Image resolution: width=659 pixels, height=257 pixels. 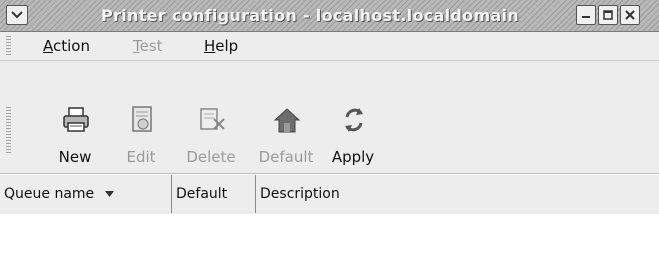 I want to click on close-icon, so click(x=630, y=15).